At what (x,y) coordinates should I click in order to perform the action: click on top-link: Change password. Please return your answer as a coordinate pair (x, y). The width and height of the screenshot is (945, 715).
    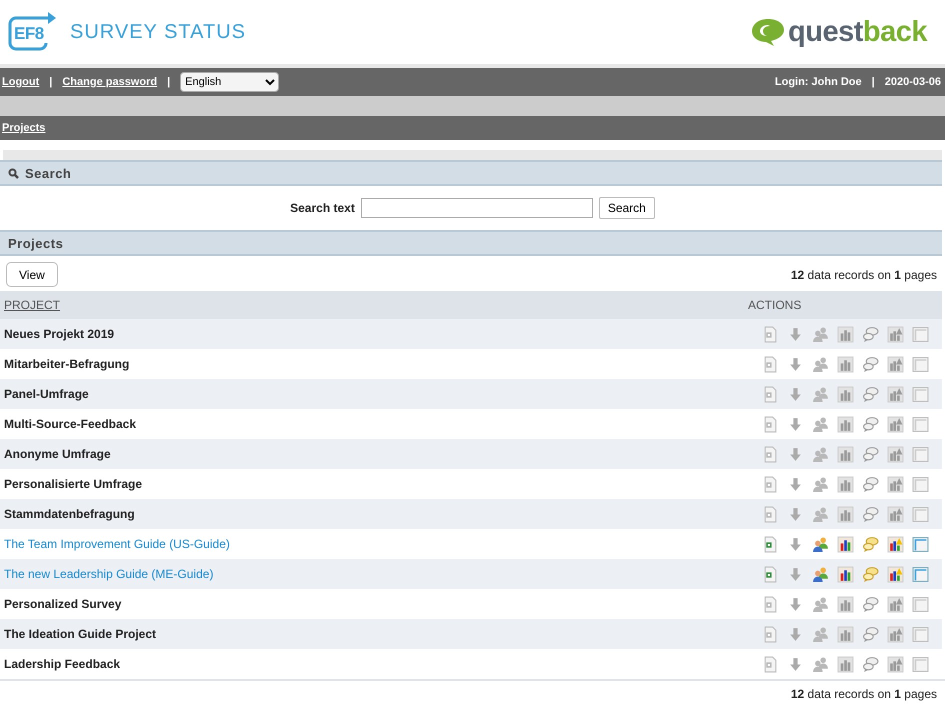
    Looking at the image, I should click on (110, 82).